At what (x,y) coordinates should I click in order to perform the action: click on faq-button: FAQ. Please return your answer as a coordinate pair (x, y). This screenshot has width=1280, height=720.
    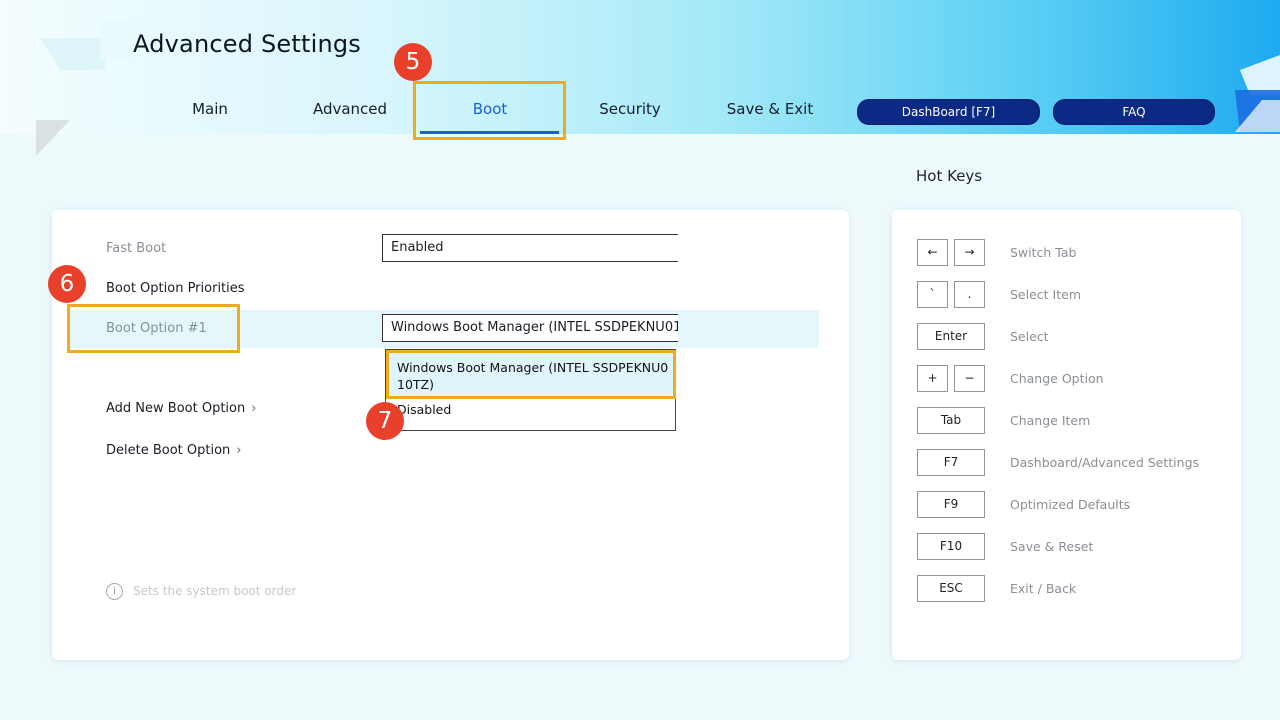
    Looking at the image, I should click on (1134, 112).